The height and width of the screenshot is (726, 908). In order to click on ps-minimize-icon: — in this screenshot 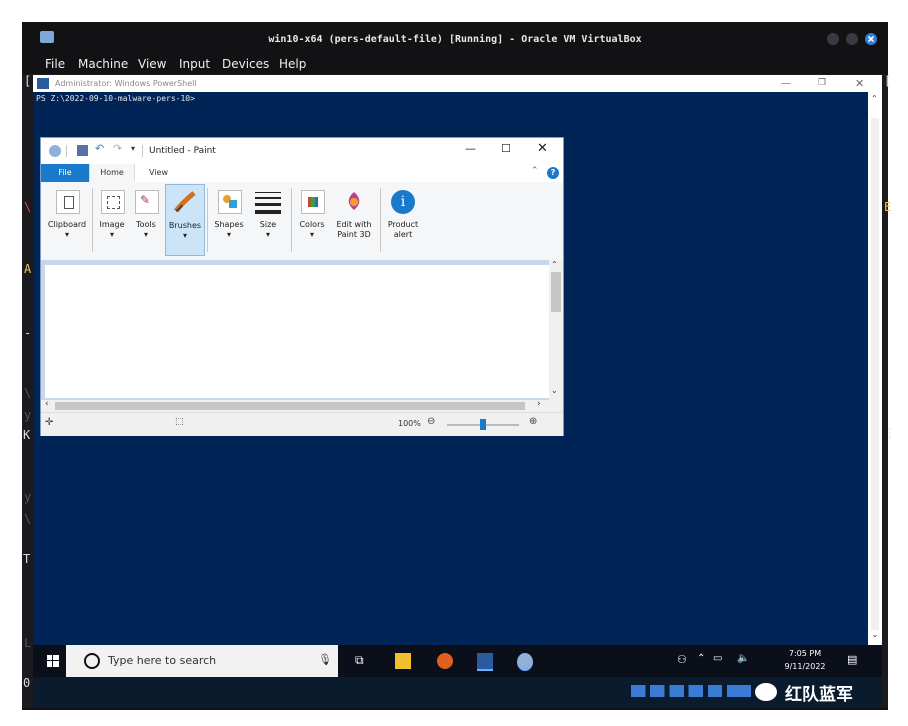, I will do `click(786, 83)`.